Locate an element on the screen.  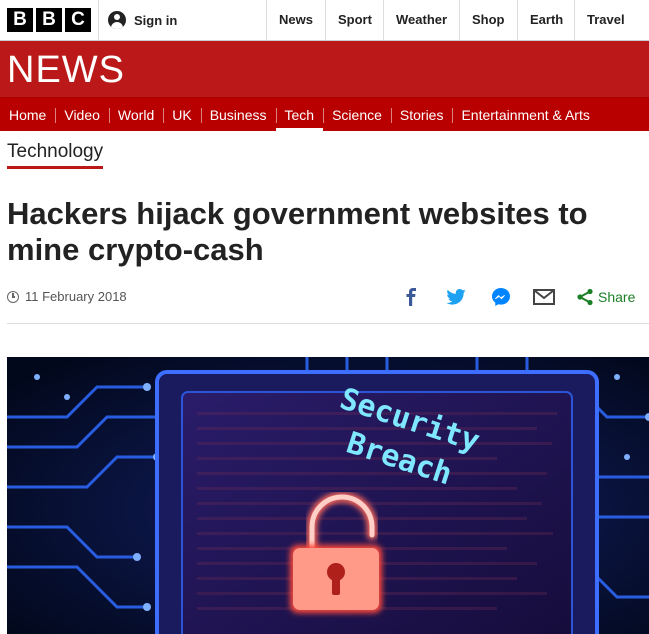
masthead-divider is located at coordinates (98, 20).